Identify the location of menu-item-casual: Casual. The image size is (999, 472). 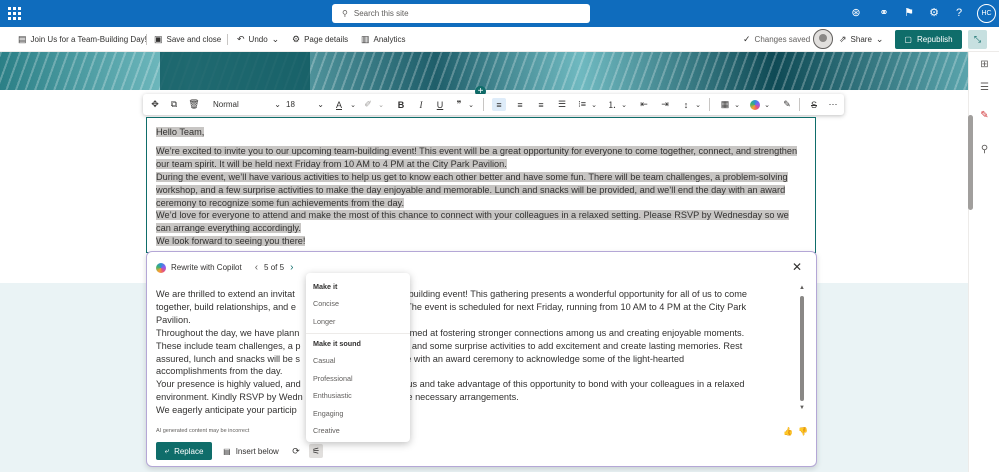
(359, 360).